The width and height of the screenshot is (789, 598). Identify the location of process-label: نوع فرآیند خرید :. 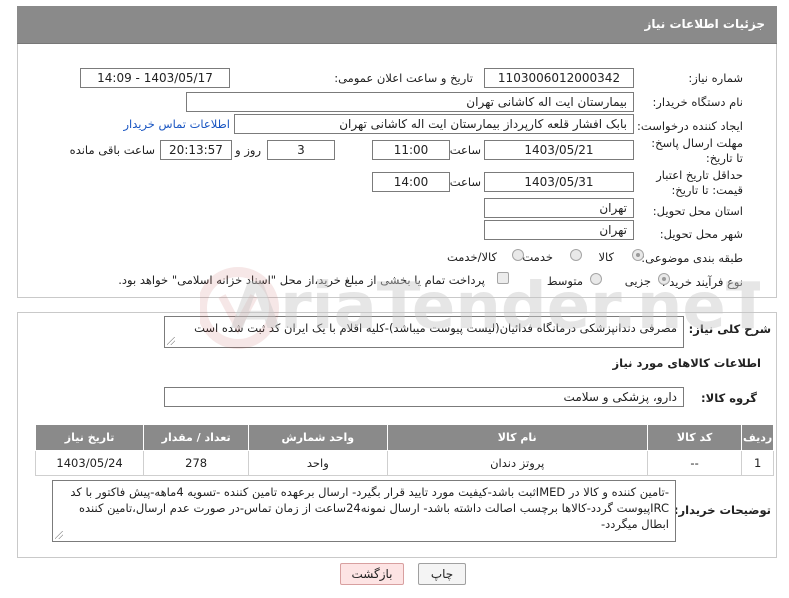
(702, 282).